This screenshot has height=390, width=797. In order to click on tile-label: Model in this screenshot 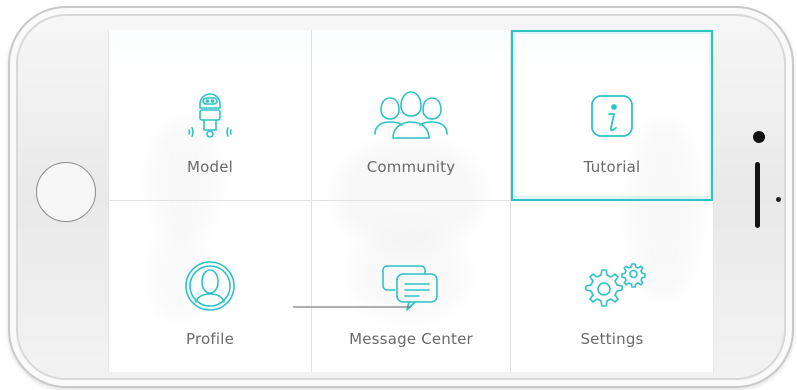, I will do `click(210, 167)`.